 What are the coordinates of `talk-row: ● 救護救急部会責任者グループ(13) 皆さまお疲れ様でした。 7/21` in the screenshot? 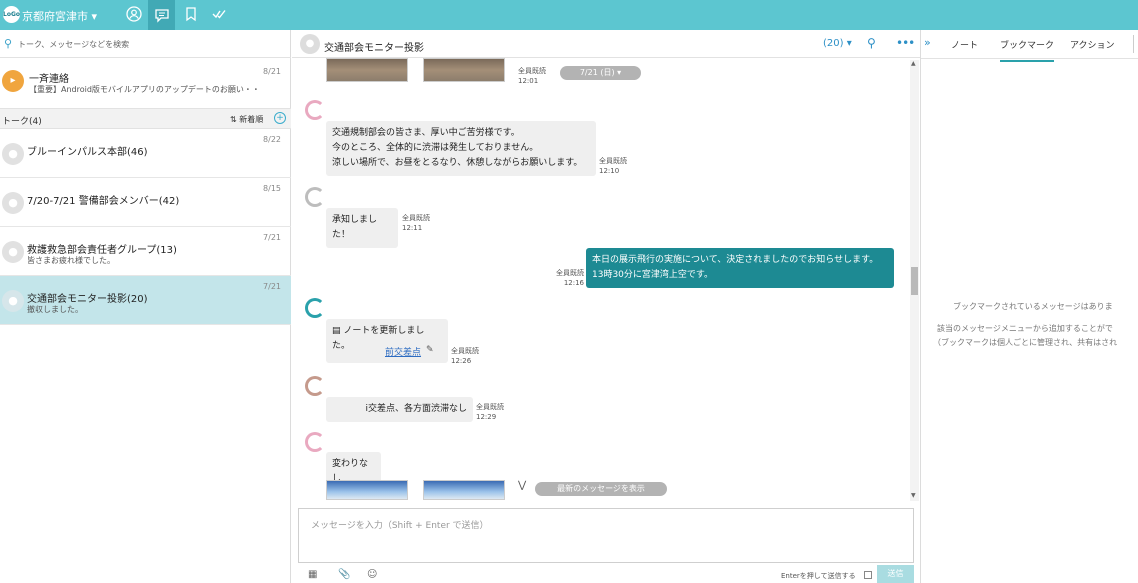 It's located at (145, 251).